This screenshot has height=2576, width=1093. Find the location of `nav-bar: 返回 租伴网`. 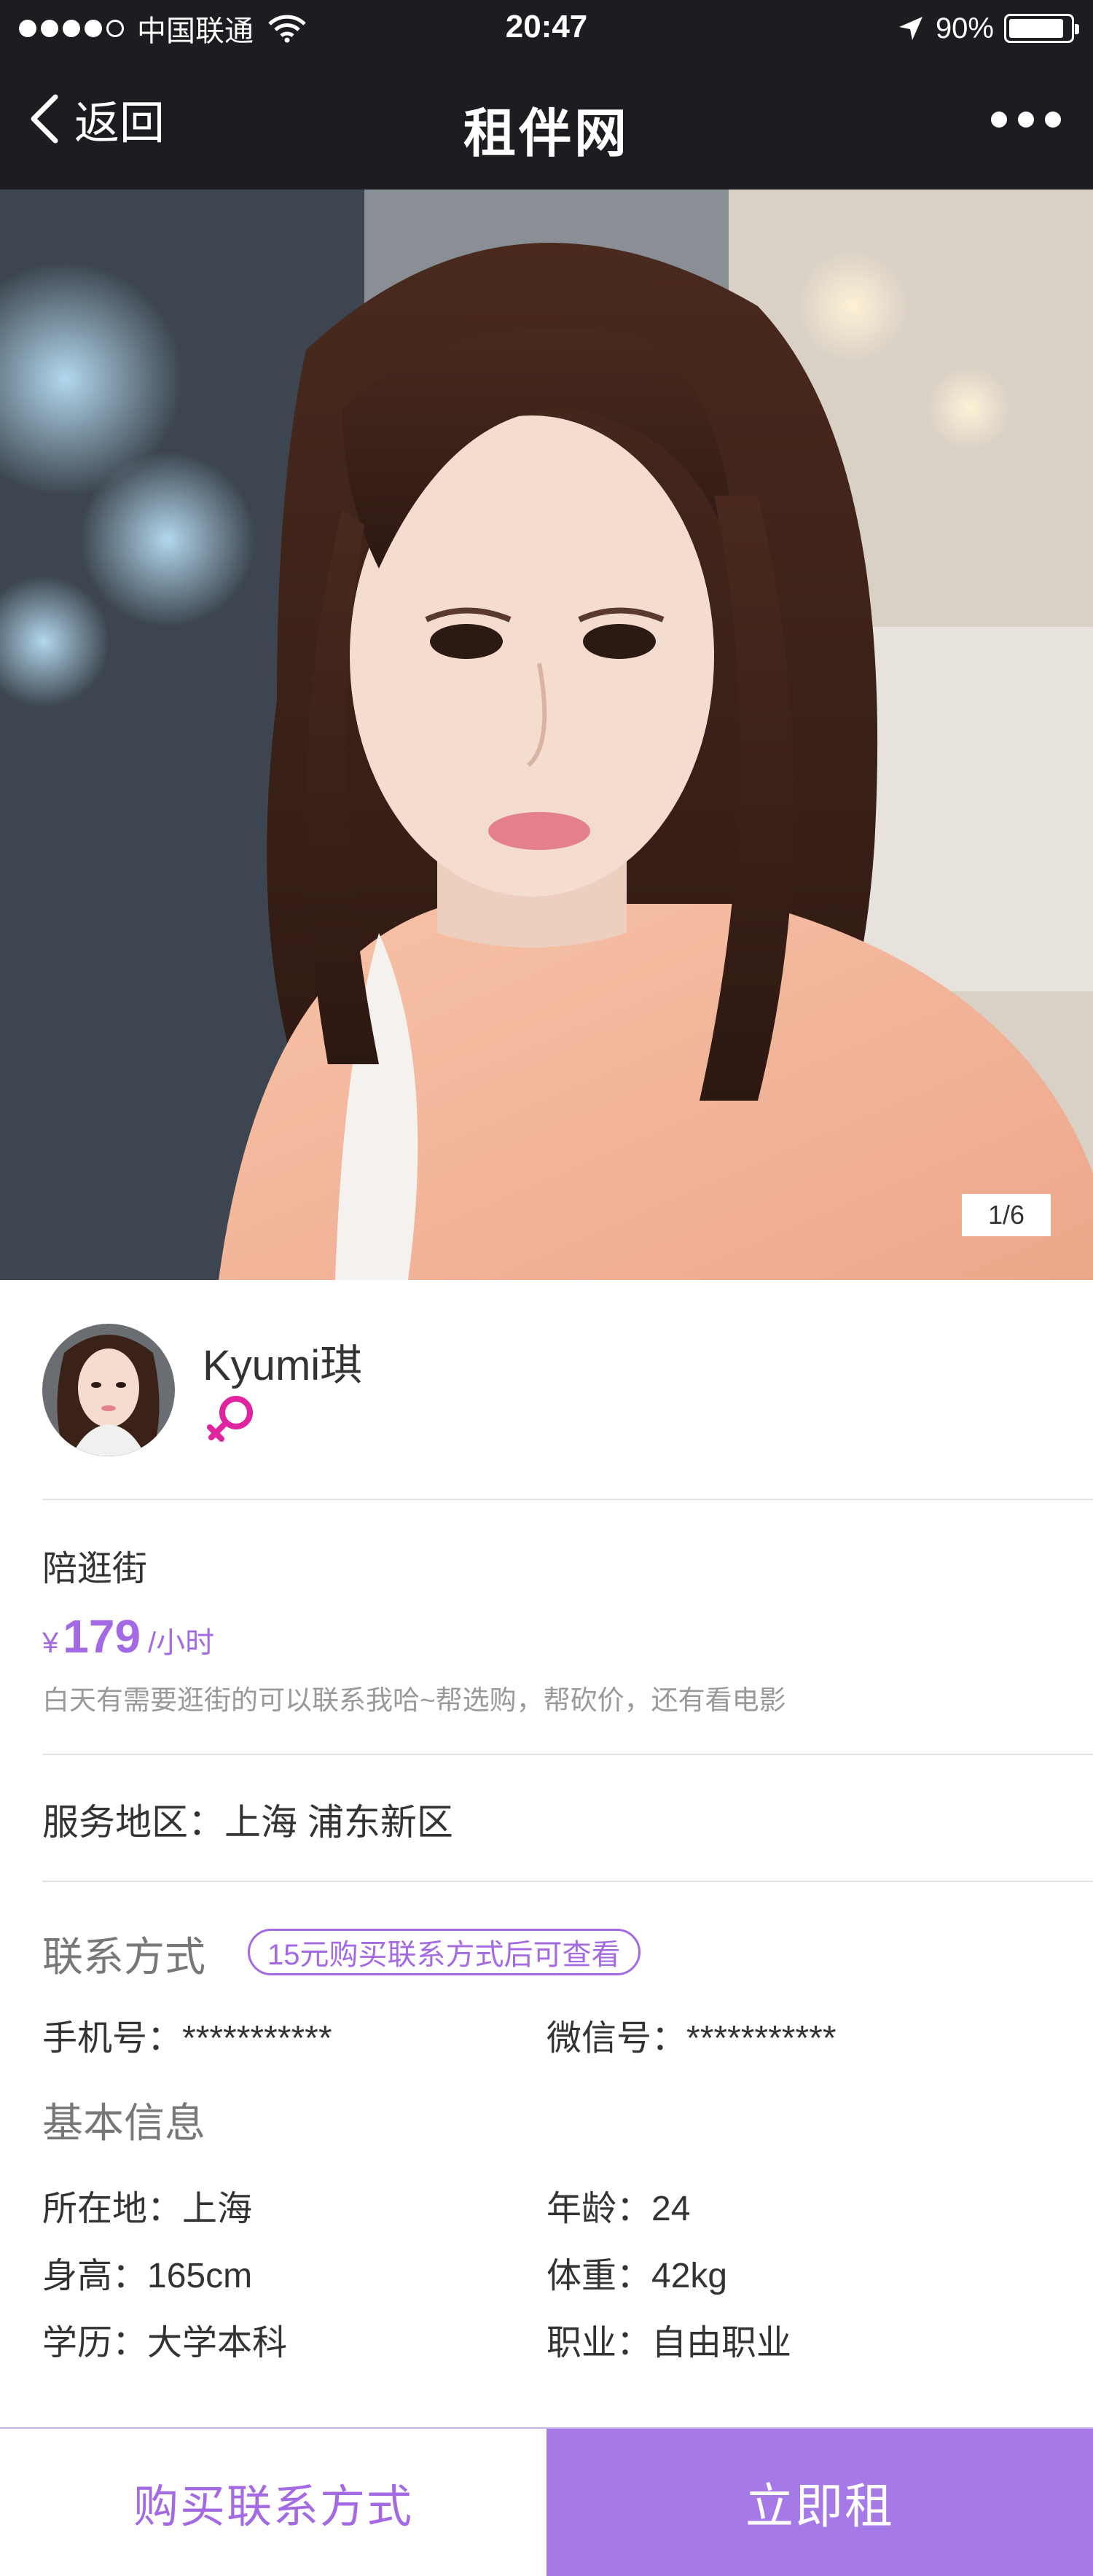

nav-bar: 返回 租伴网 is located at coordinates (546, 123).